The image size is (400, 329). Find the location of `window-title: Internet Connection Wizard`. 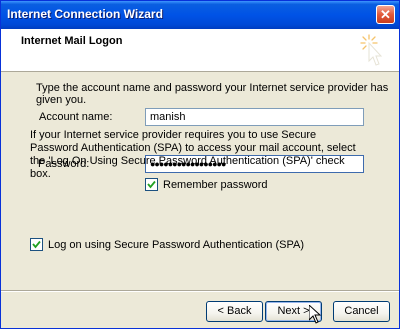

window-title: Internet Connection Wizard is located at coordinates (85, 14).